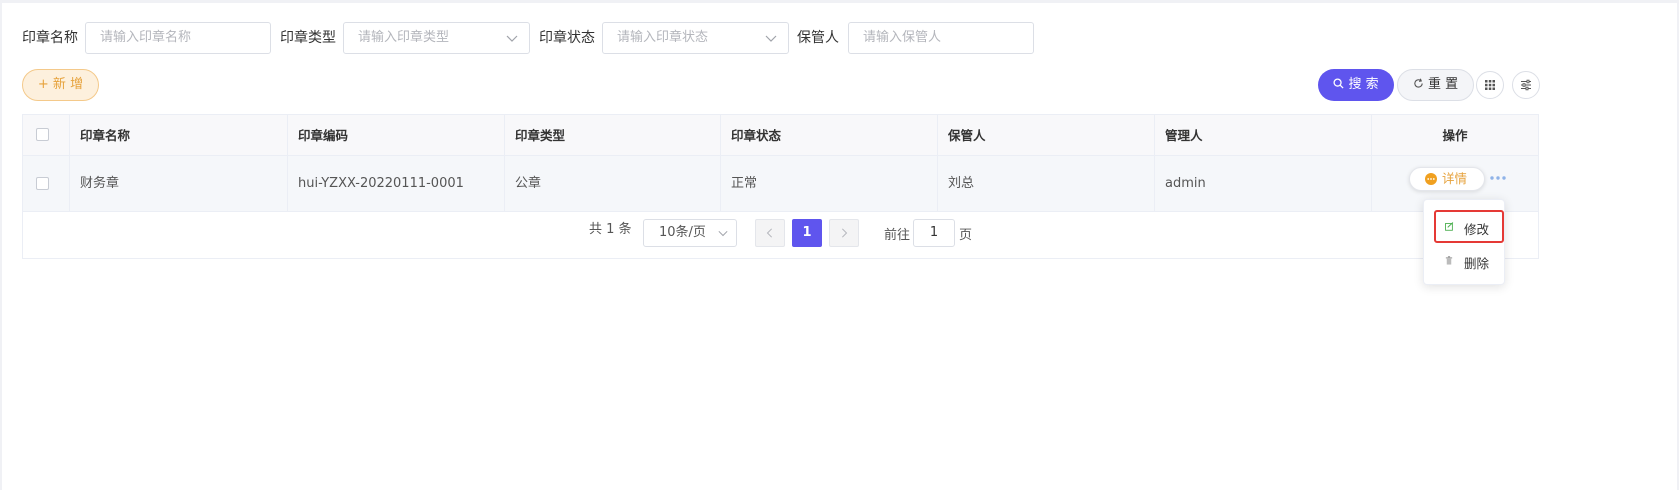  Describe the element at coordinates (1477, 263) in the screenshot. I see `menu-item-delete-label: 删除` at that location.